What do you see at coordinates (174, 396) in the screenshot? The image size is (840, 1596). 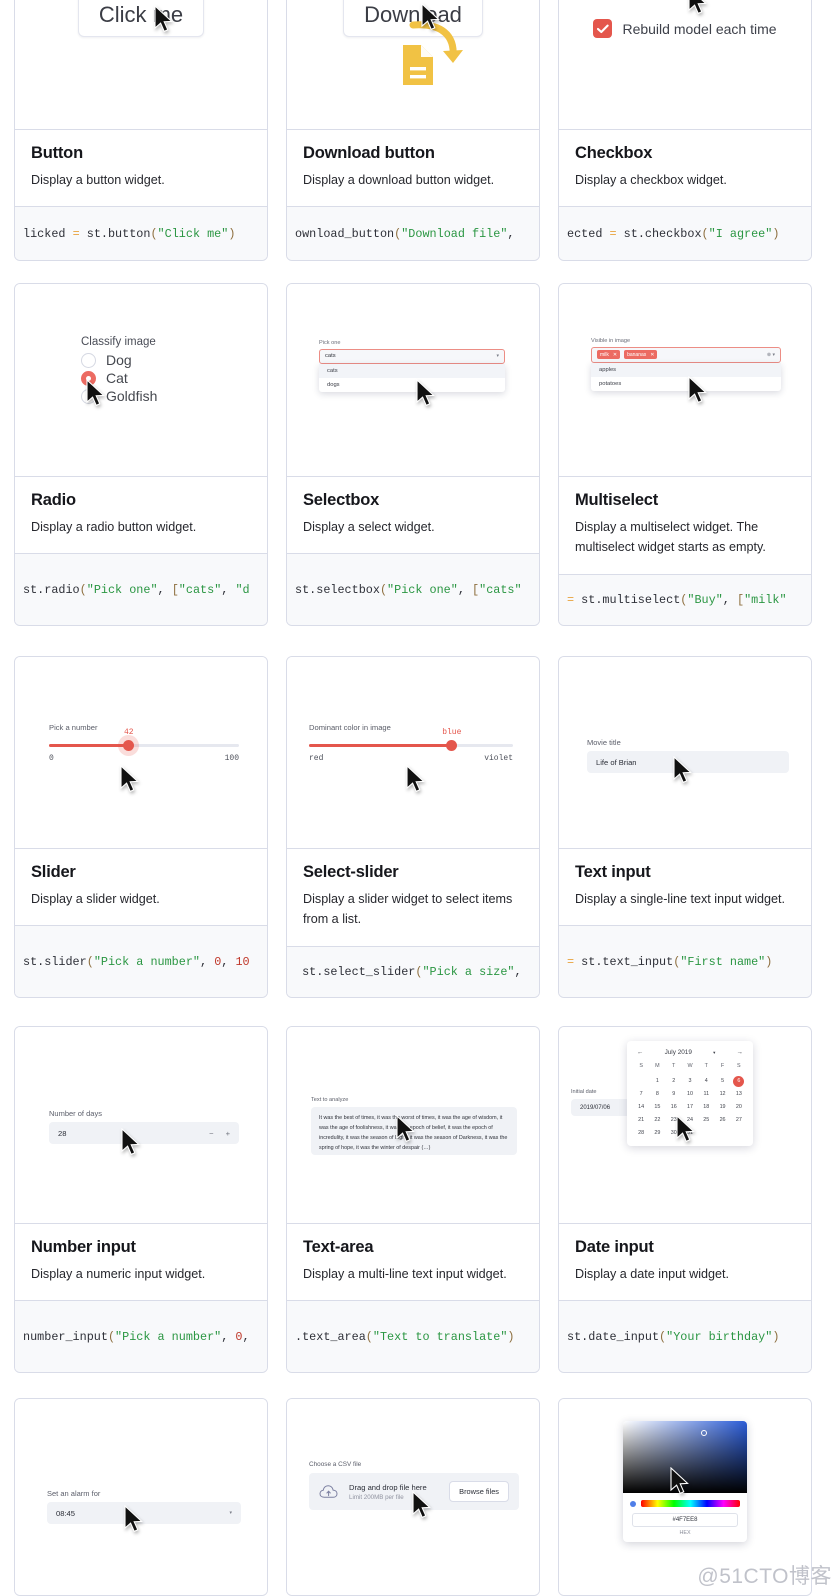 I see `radio-option-goldfish: Goldfish` at bounding box center [174, 396].